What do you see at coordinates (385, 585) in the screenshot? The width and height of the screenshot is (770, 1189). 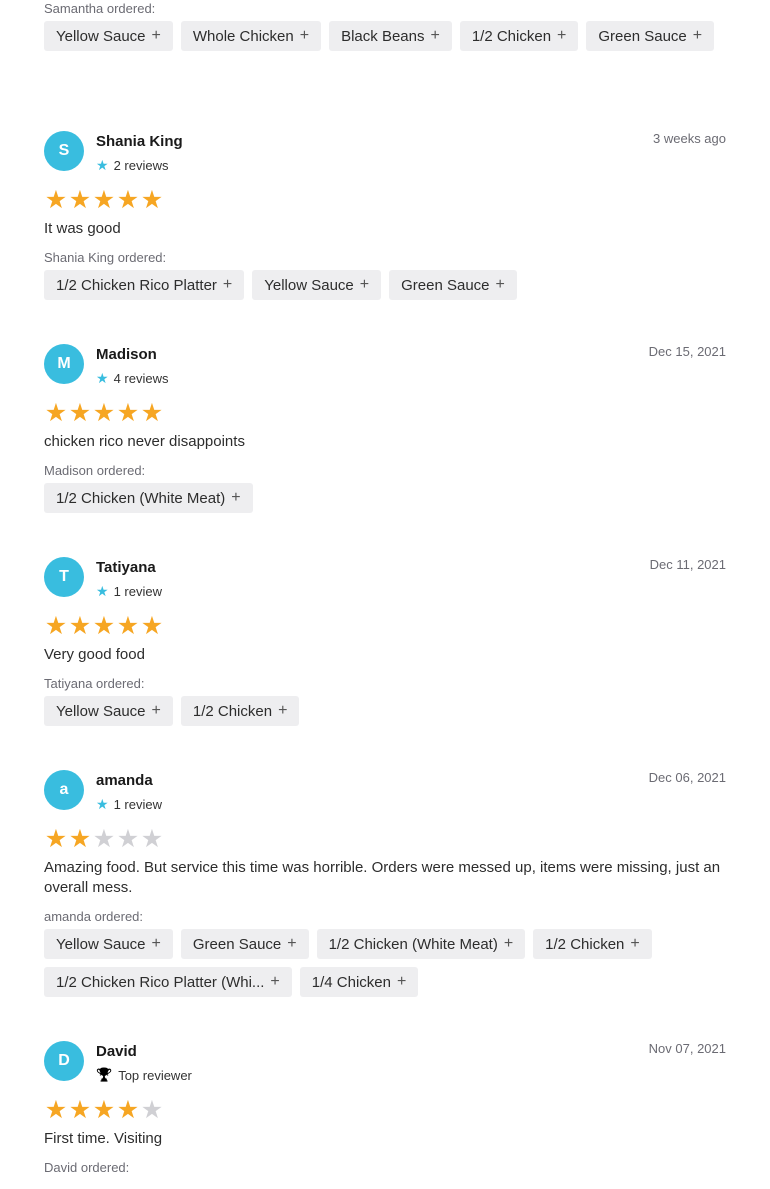 I see `review-header: T Tatiyana ★ 1 review Dec 11, 2021` at bounding box center [385, 585].